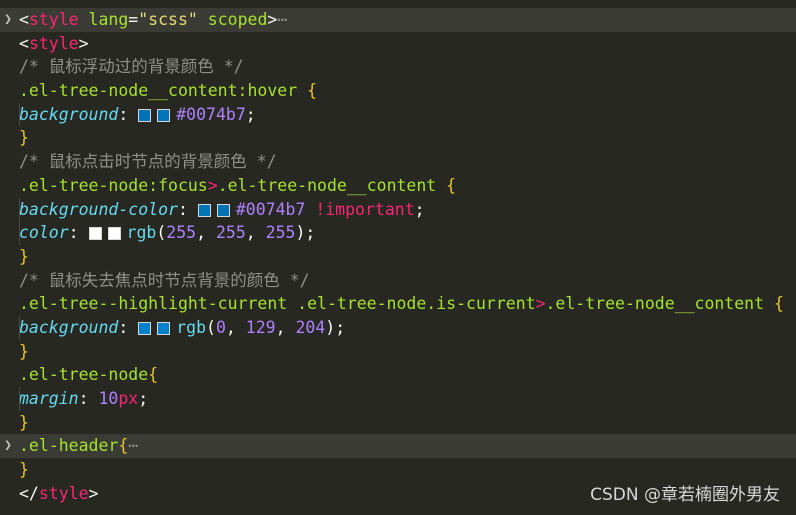 This screenshot has width=796, height=515. What do you see at coordinates (98, 209) in the screenshot?
I see `css-property: background-color` at bounding box center [98, 209].